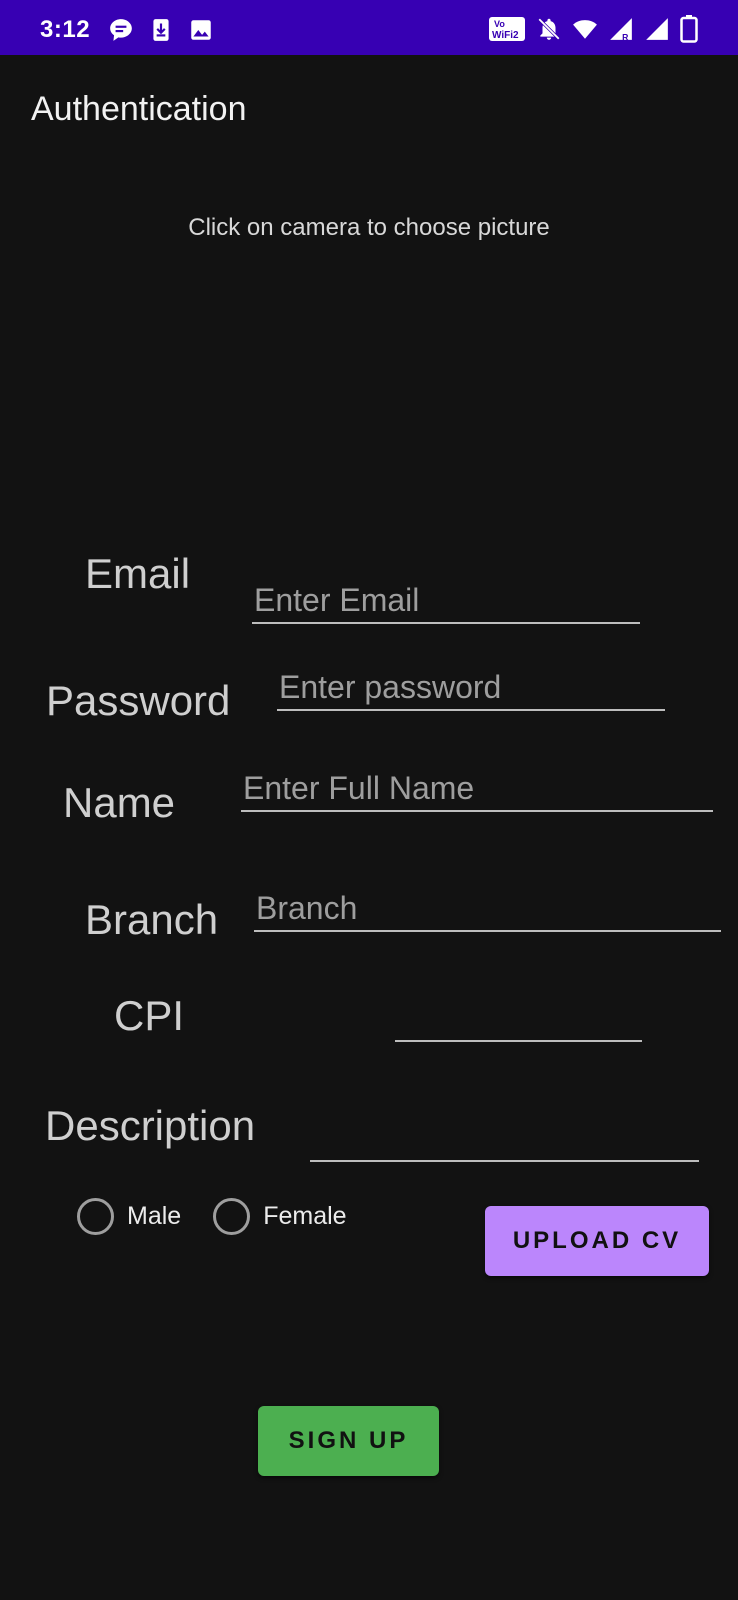  What do you see at coordinates (625, 37) in the screenshot?
I see `svg-text: R` at bounding box center [625, 37].